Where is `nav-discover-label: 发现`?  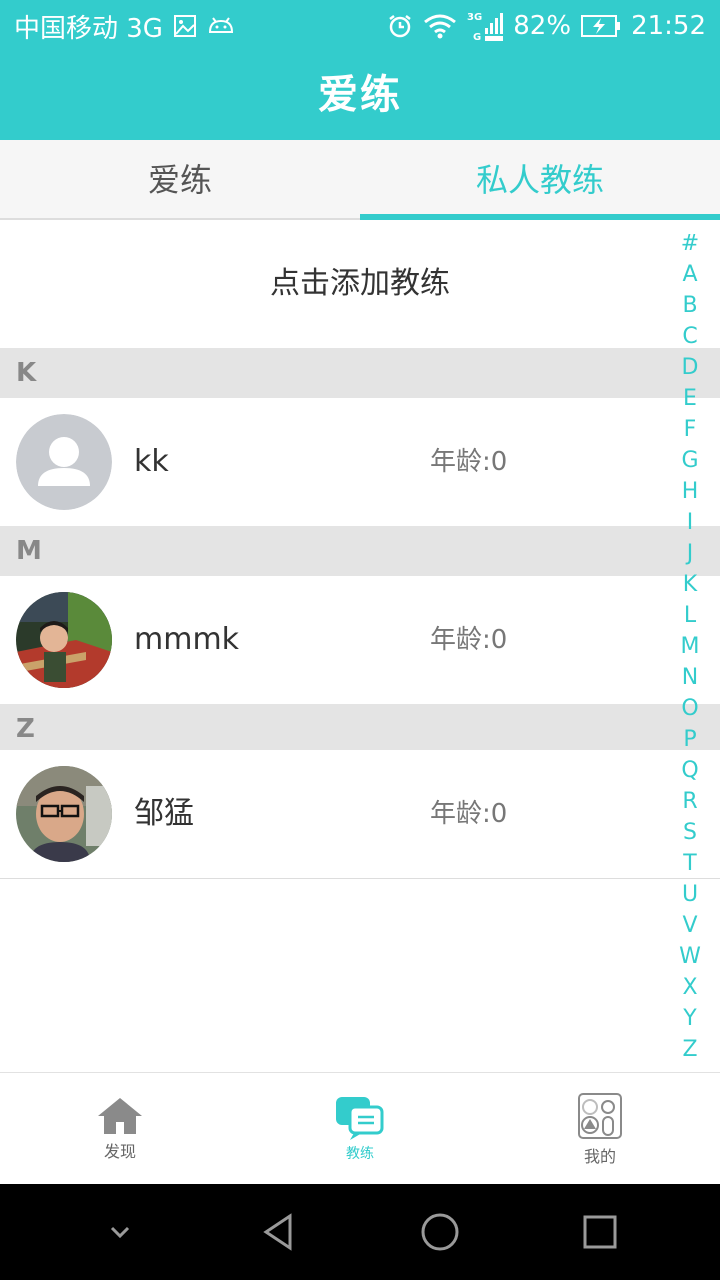
nav-discover-label: 发现 is located at coordinates (119, 1151).